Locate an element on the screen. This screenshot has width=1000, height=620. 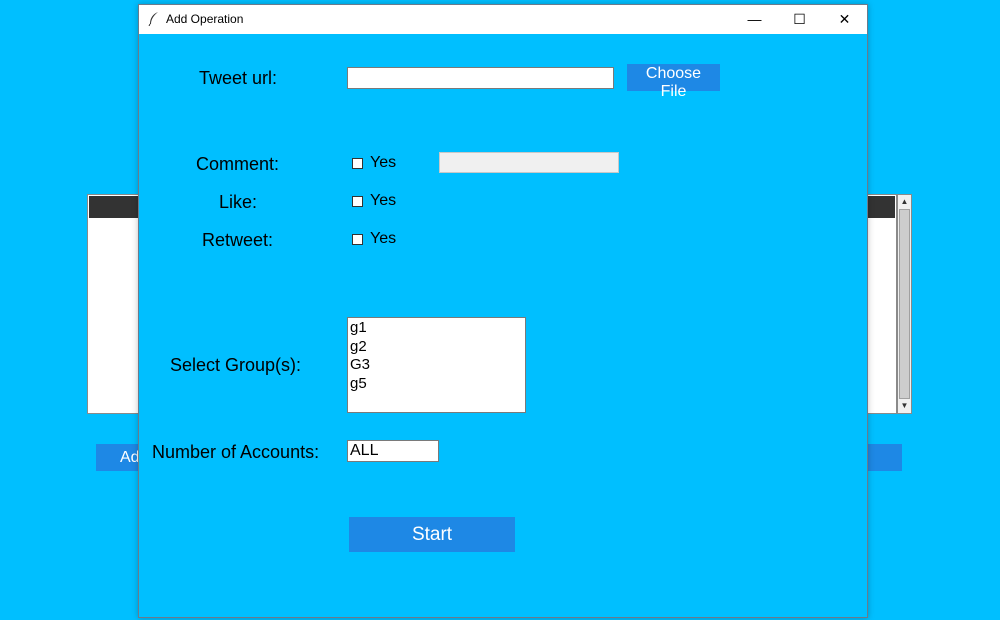
start-button: Start is located at coordinates (432, 534).